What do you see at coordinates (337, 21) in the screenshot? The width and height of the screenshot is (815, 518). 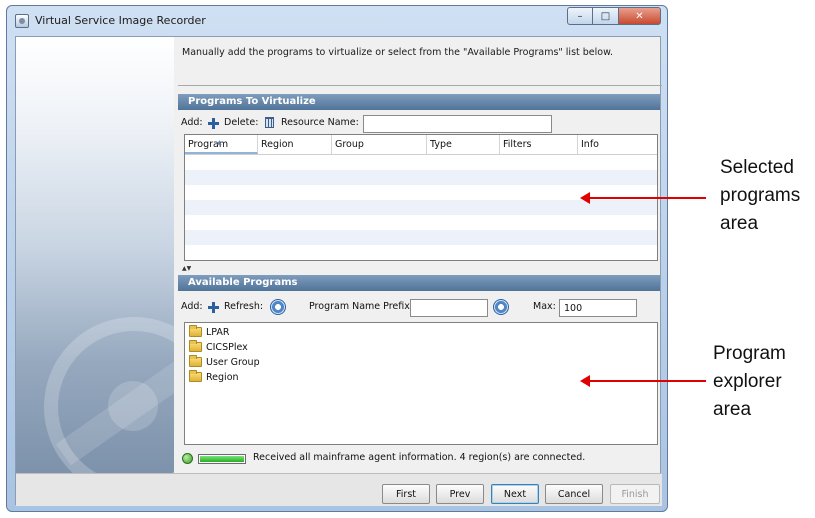 I see `title-bar: Virtual Service Image Recorder – □ ✕` at bounding box center [337, 21].